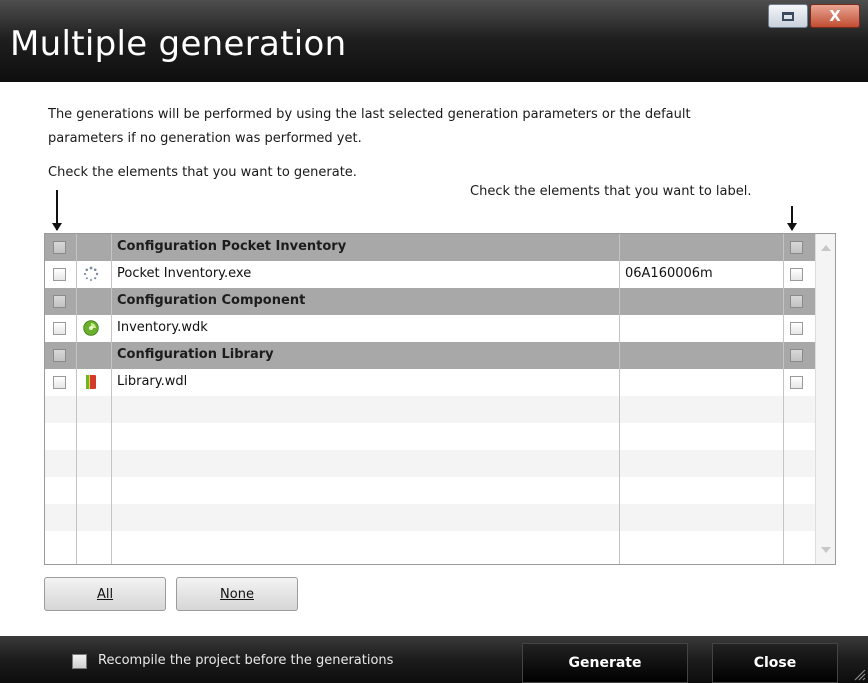 This screenshot has height=683, width=868. Describe the element at coordinates (211, 300) in the screenshot. I see `group-title: Configuration Component` at that location.